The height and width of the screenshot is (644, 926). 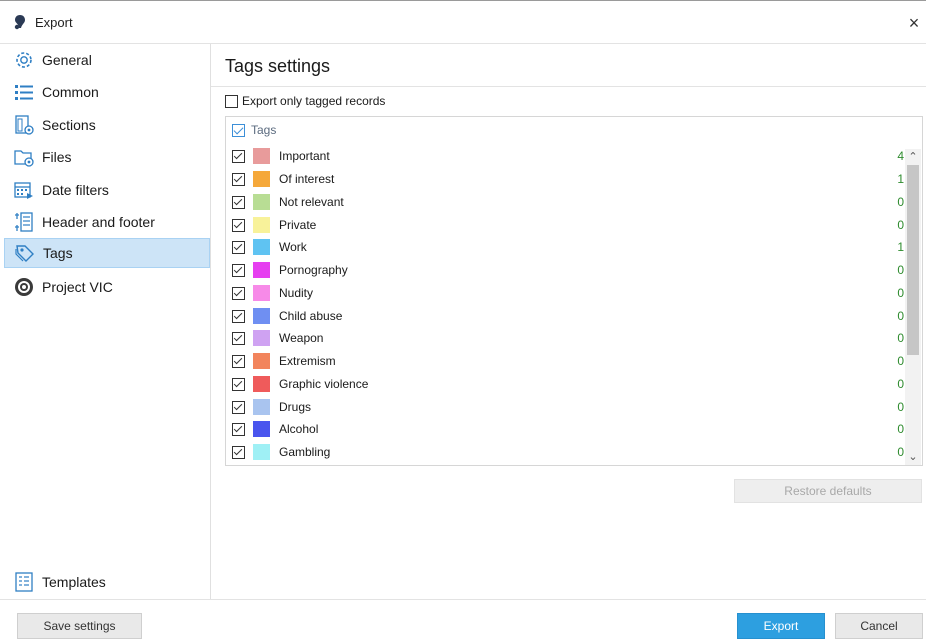 What do you see at coordinates (24, 157) in the screenshot?
I see `files-icon` at bounding box center [24, 157].